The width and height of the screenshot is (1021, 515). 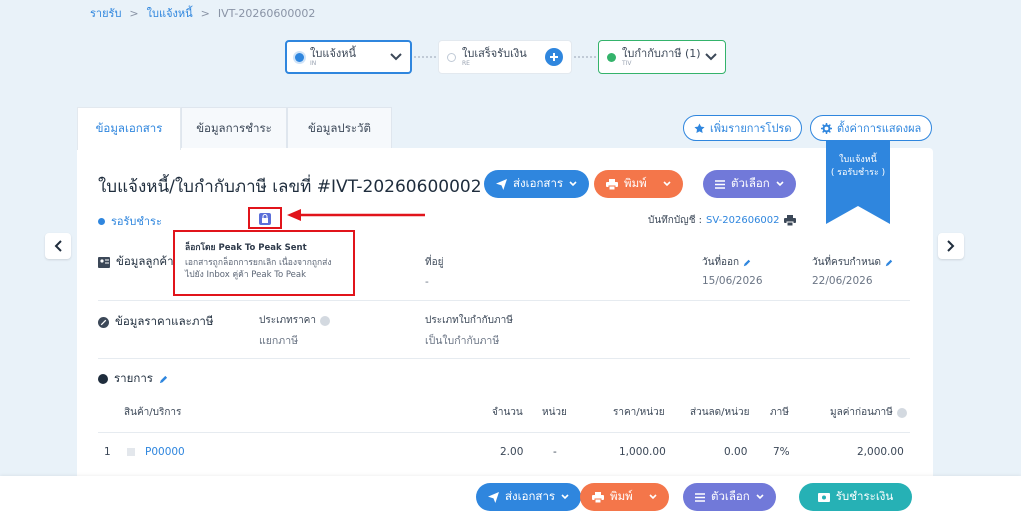 What do you see at coordinates (493, 497) in the screenshot?
I see `send-icon` at bounding box center [493, 497].